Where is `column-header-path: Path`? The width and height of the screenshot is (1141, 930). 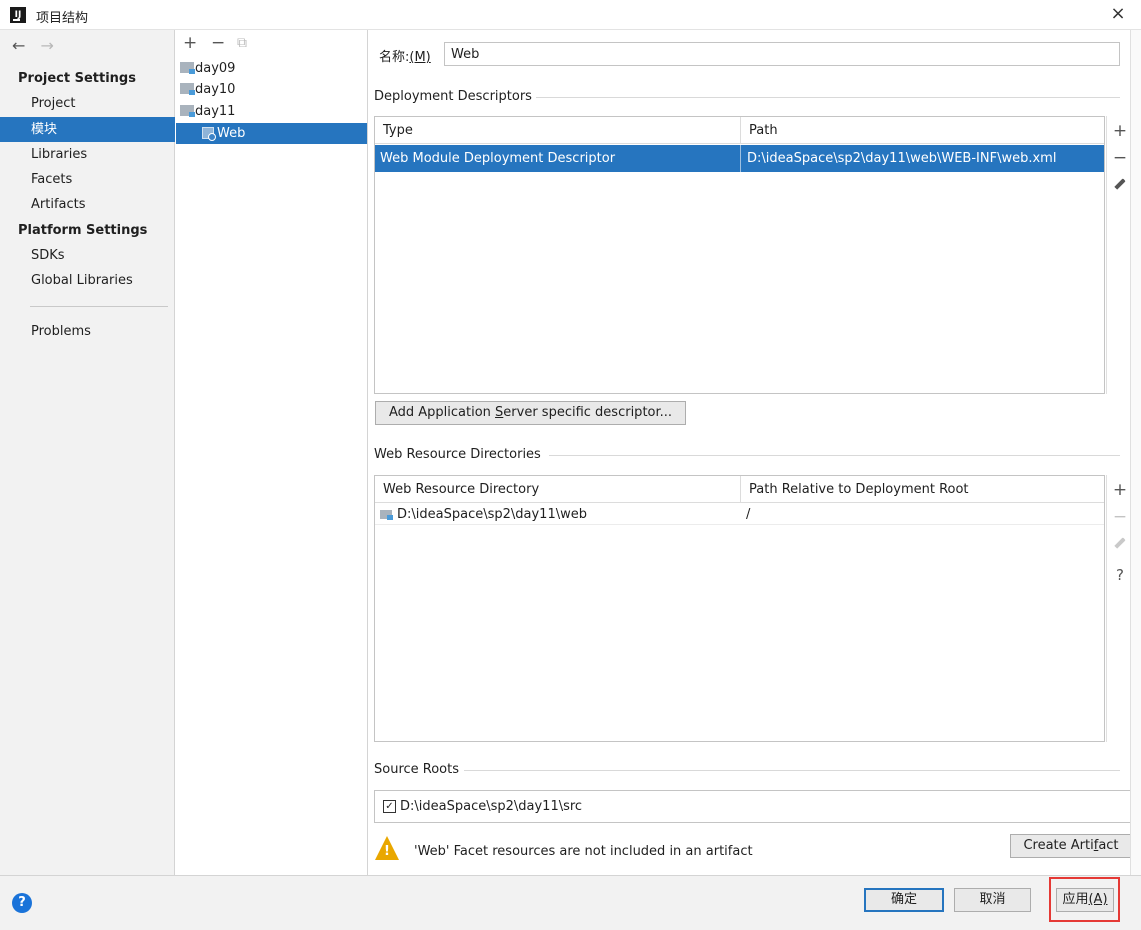
column-header-path: Path is located at coordinates (922, 130).